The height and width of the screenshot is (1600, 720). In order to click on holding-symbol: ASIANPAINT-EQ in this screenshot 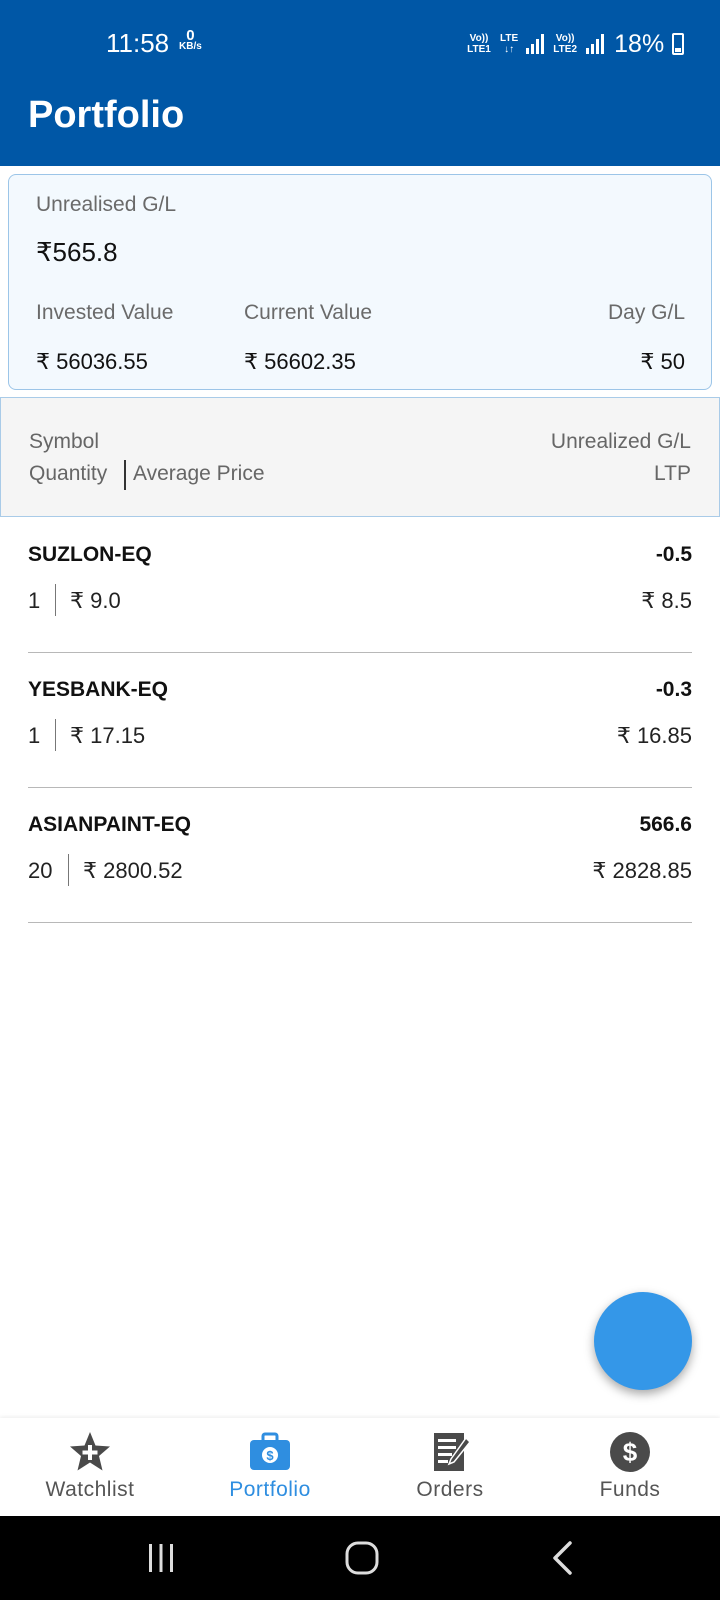, I will do `click(109, 824)`.